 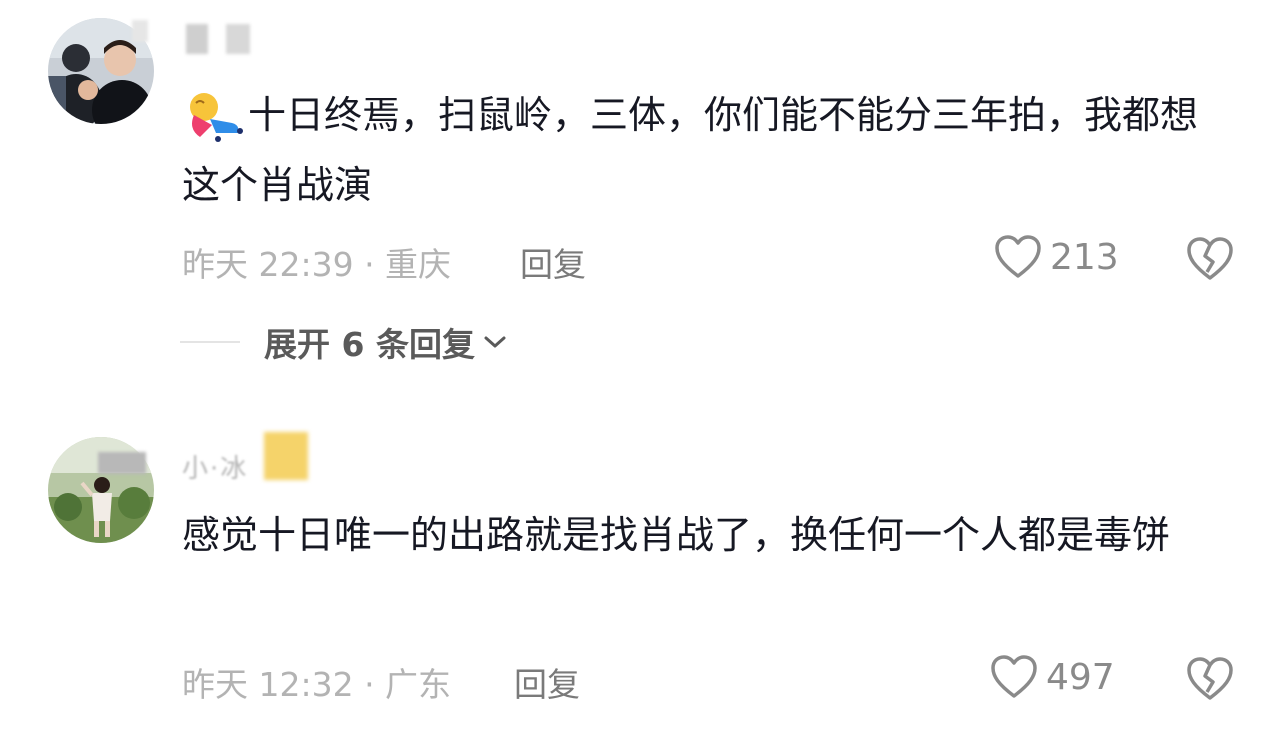 What do you see at coordinates (210, 342) in the screenshot?
I see `divider` at bounding box center [210, 342].